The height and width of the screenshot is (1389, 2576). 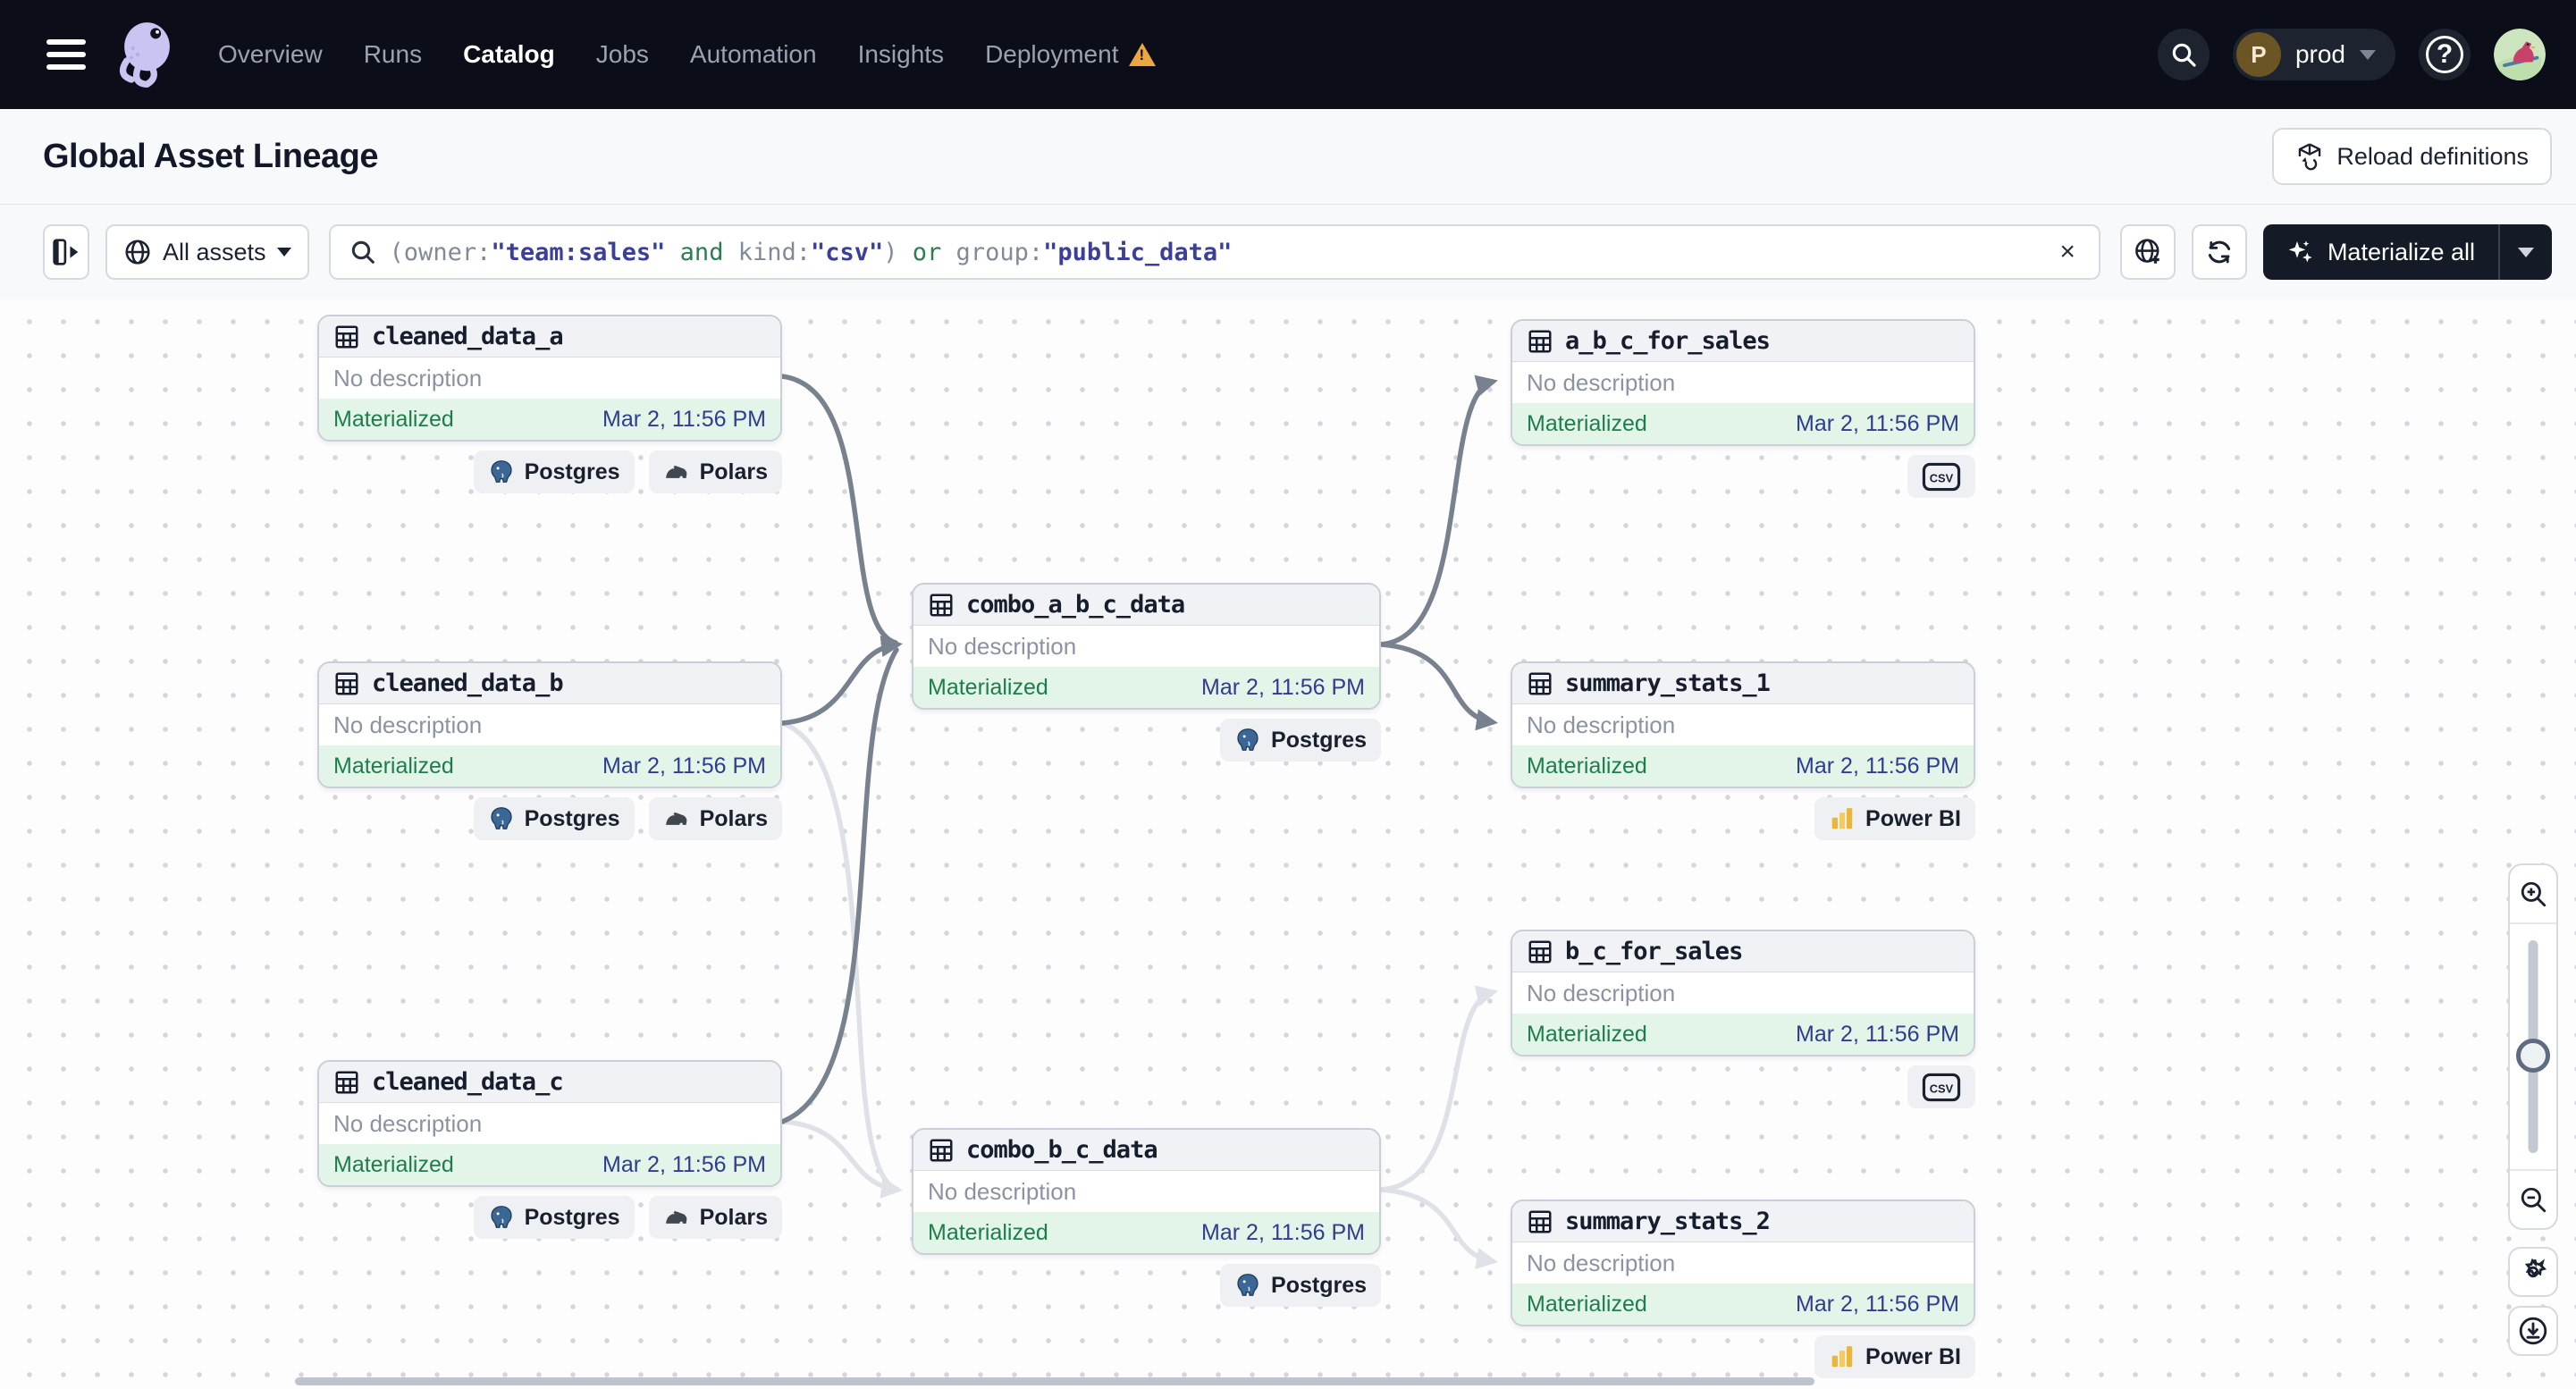 What do you see at coordinates (754, 54) in the screenshot?
I see `nav-item-automation: Automation` at bounding box center [754, 54].